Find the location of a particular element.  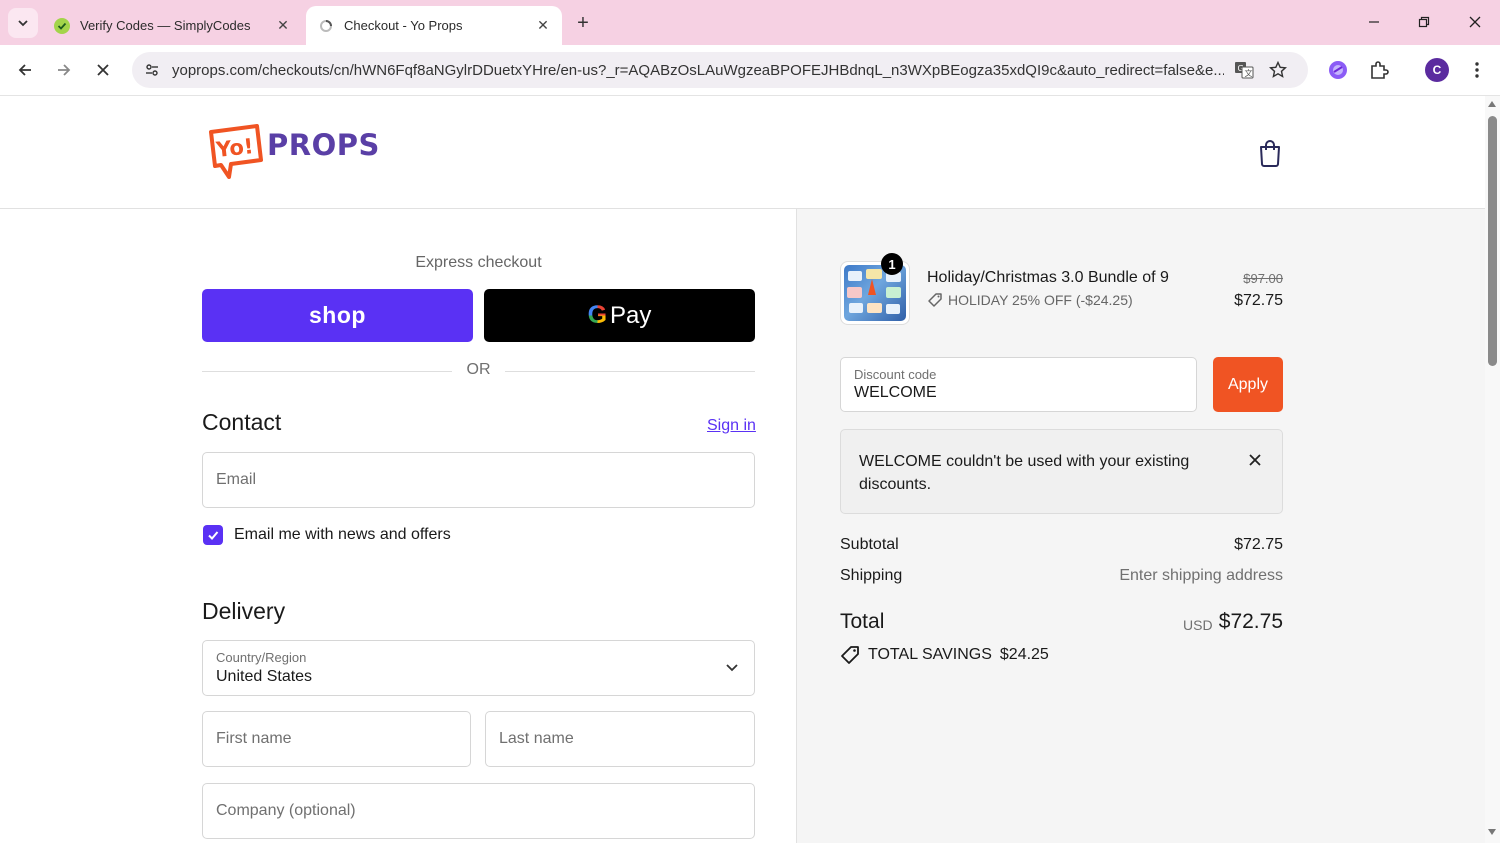

simplycodes-favicon-icon is located at coordinates (62, 25).